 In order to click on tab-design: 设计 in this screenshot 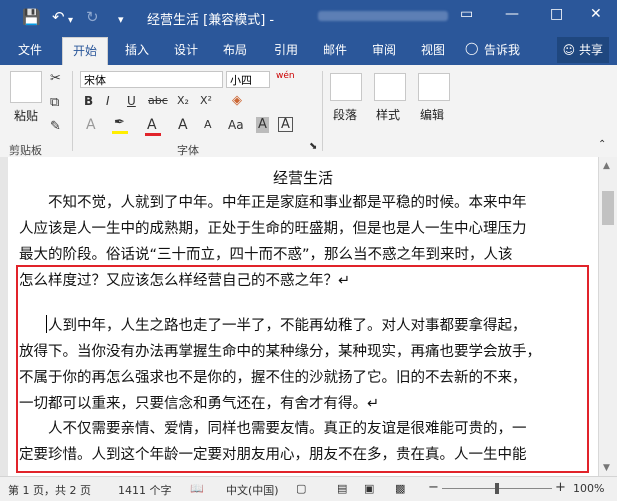, I will do `click(186, 49)`.